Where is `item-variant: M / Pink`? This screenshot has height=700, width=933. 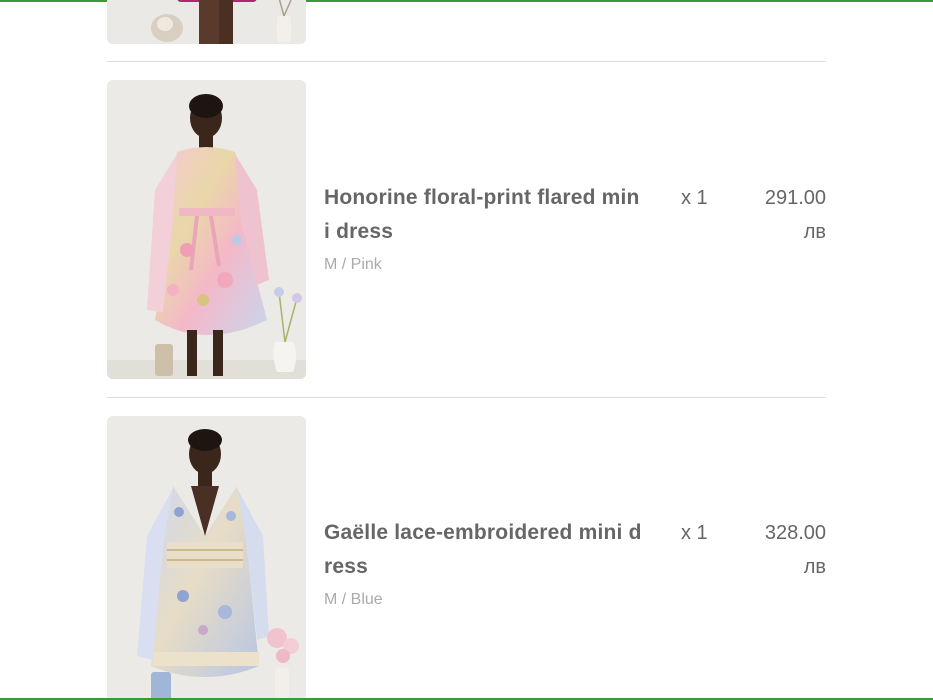
item-variant: M / Pink is located at coordinates (353, 264).